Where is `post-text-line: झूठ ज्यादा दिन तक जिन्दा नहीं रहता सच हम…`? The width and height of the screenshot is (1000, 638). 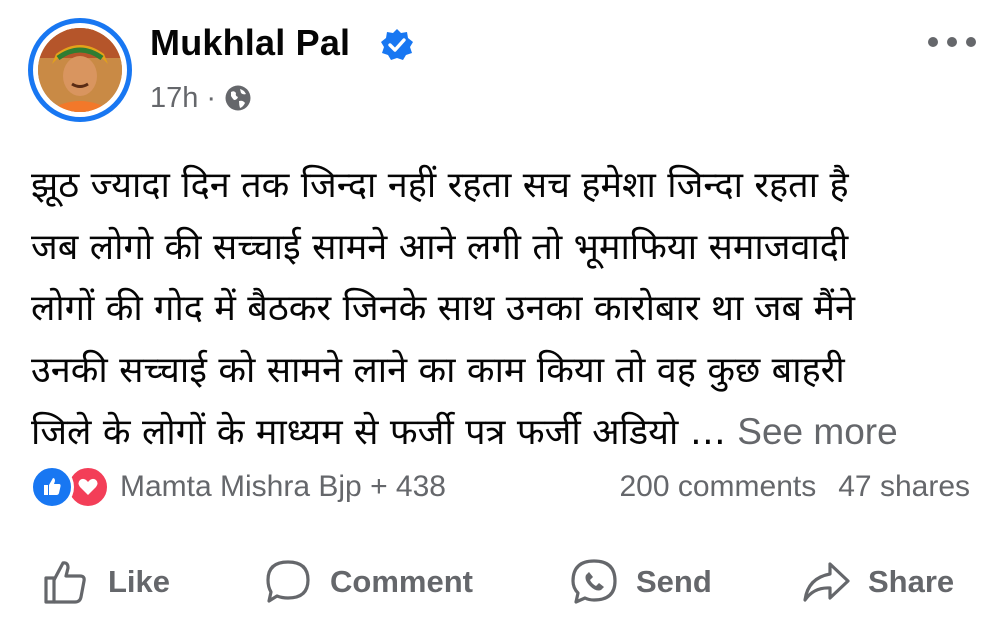
post-text-line: झूठ ज्यादा दिन तक जिन्दा नहीं रहता सच हम… is located at coordinates (440, 185).